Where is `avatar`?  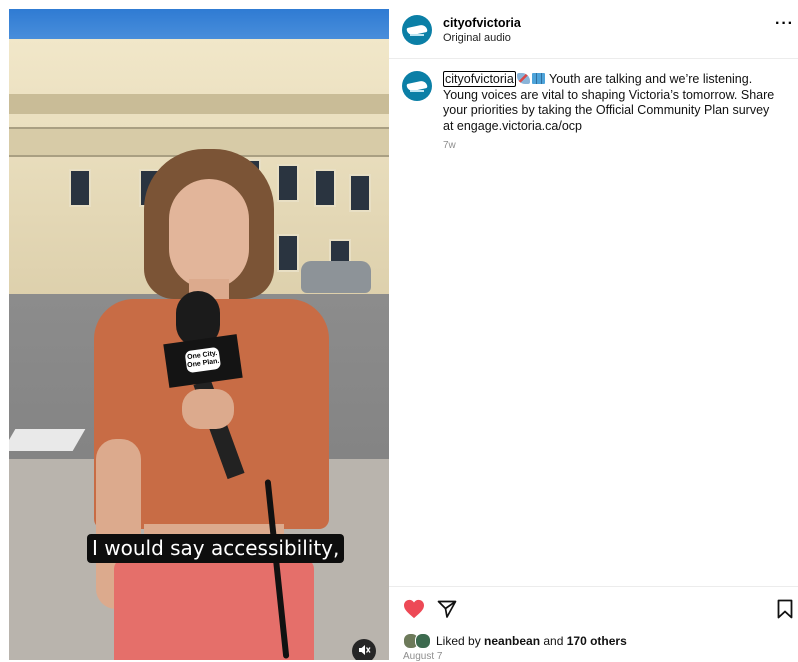
avatar is located at coordinates (417, 30).